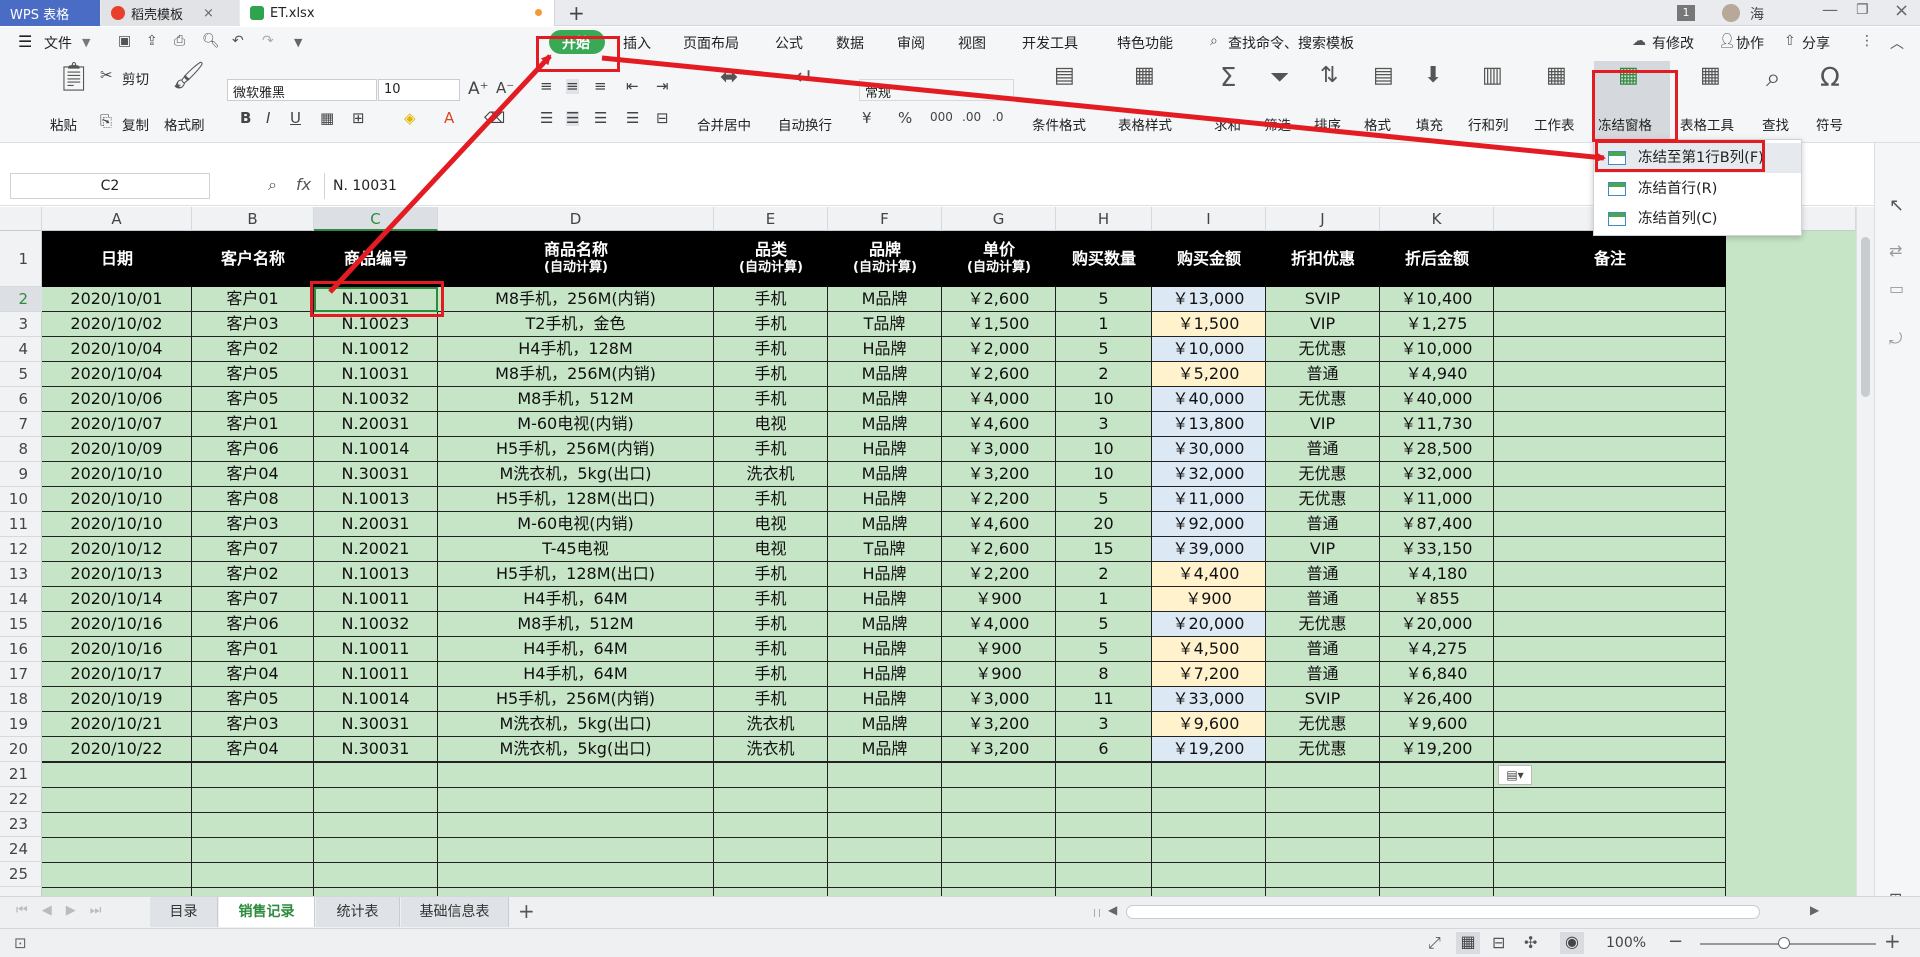  Describe the element at coordinates (440, 174) in the screenshot. I see `arrow-cell-to-home` at that location.